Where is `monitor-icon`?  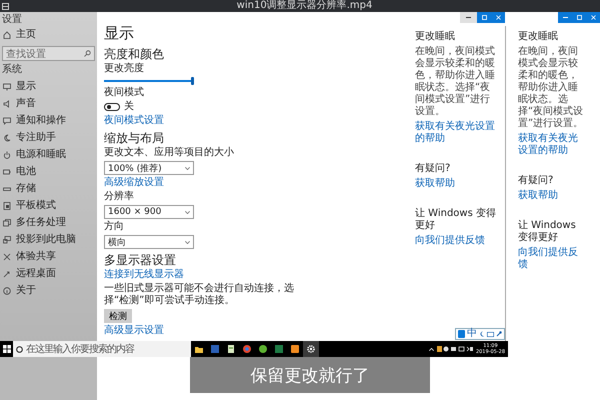 monitor-icon is located at coordinates (7, 87).